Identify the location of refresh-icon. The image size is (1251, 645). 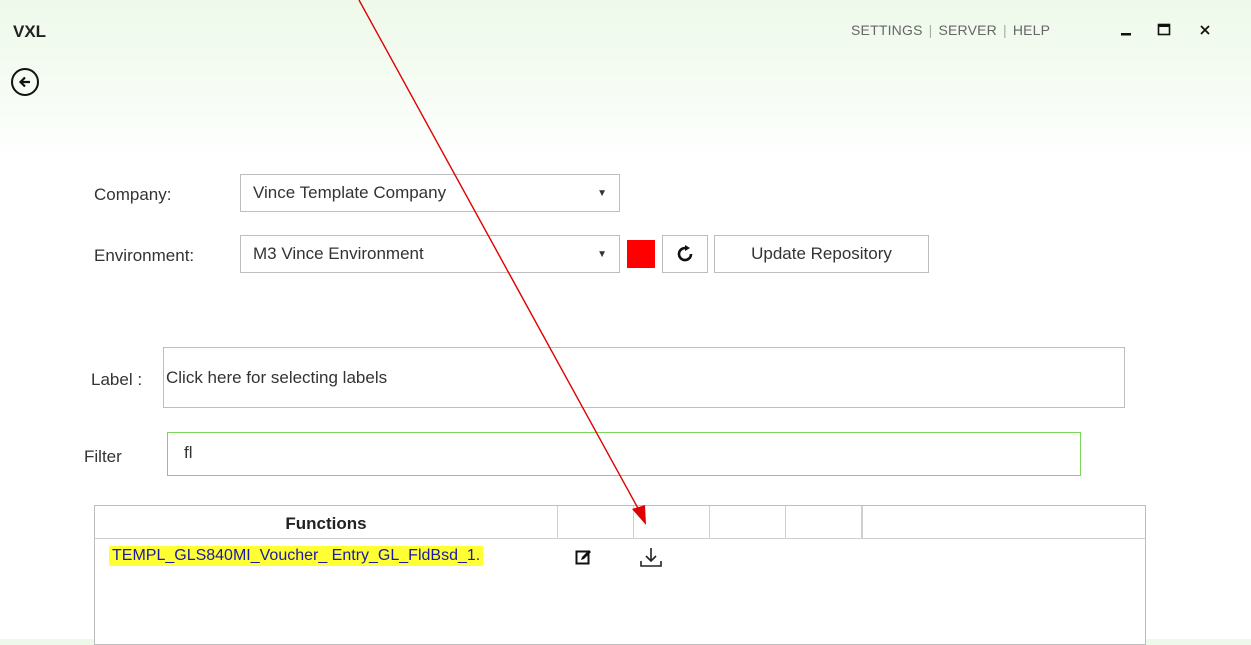
(685, 253).